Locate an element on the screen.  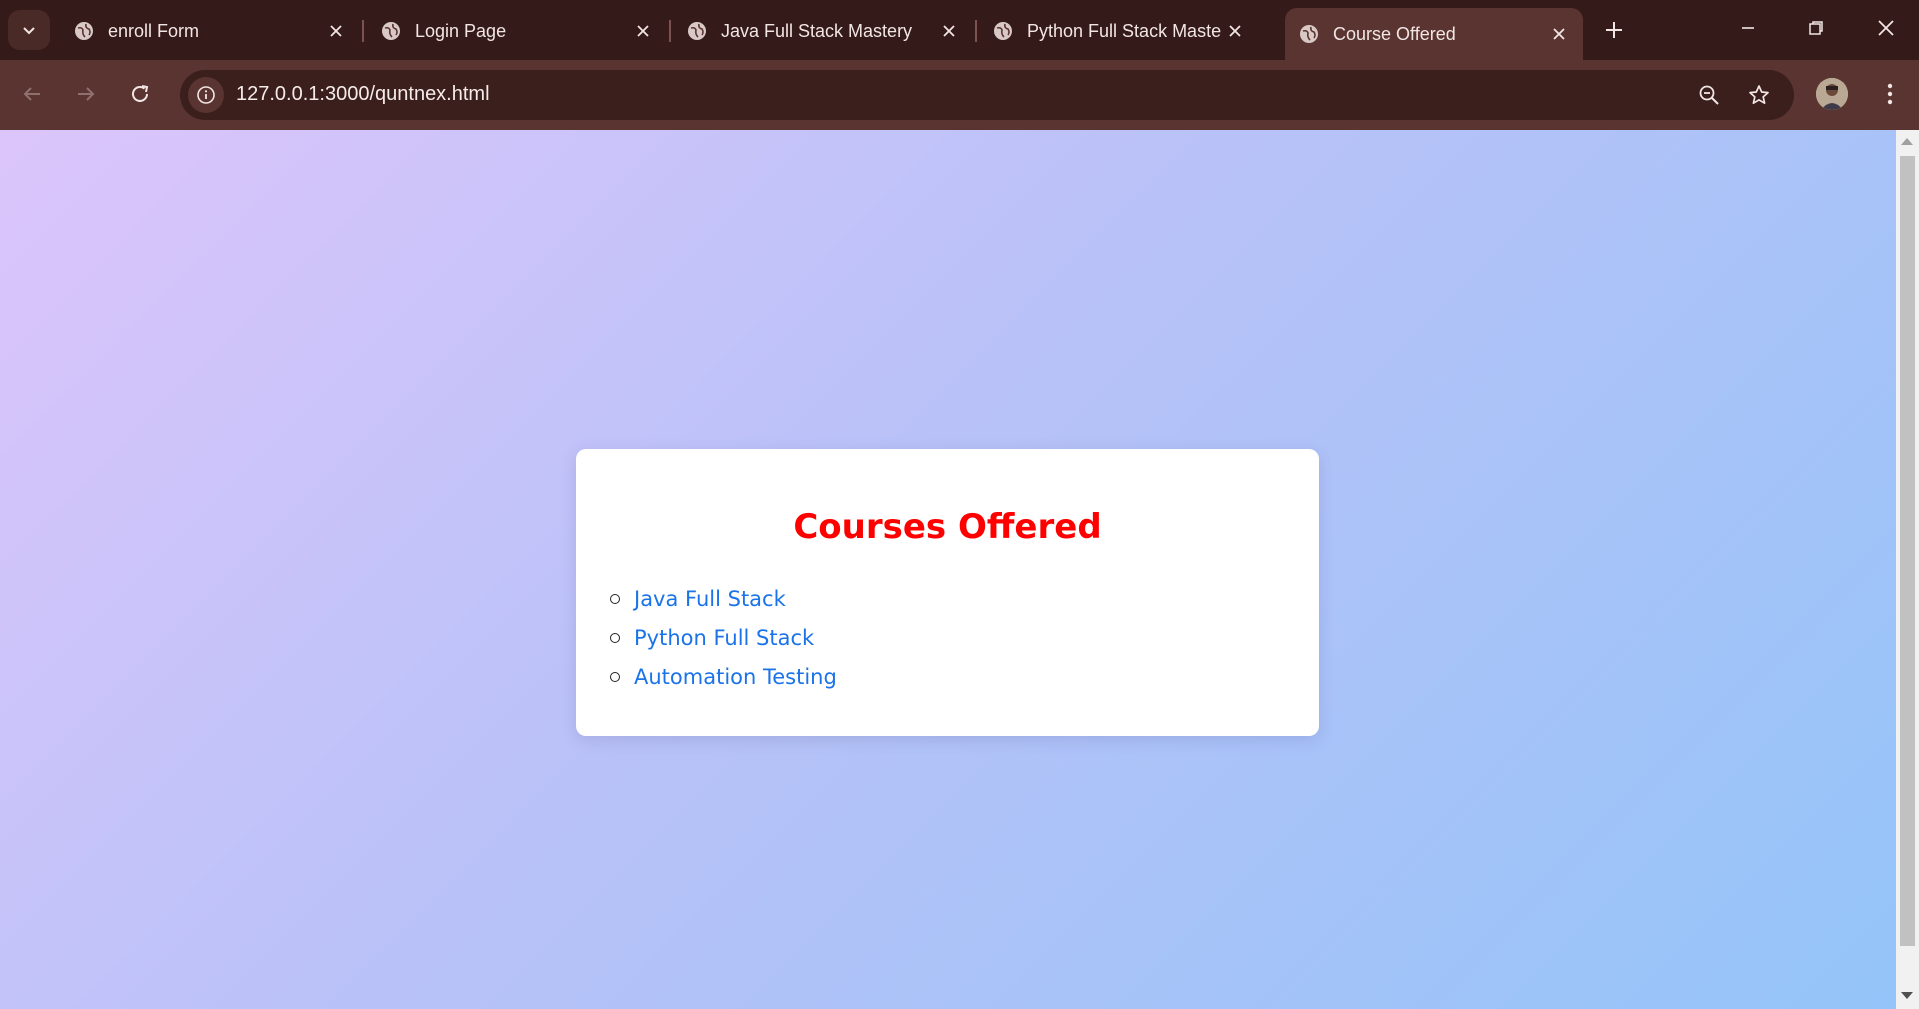
new-tab-button is located at coordinates (1614, 30).